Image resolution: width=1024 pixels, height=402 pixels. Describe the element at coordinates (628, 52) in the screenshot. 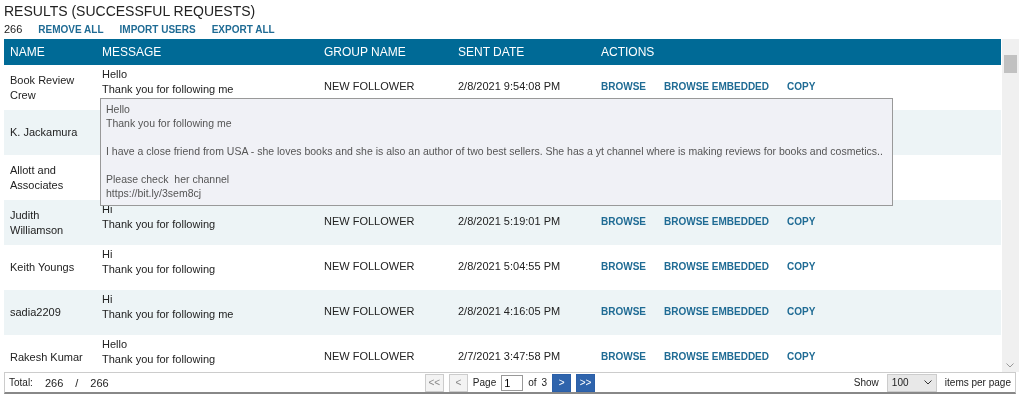

I see `column-header: ACTIONS` at that location.